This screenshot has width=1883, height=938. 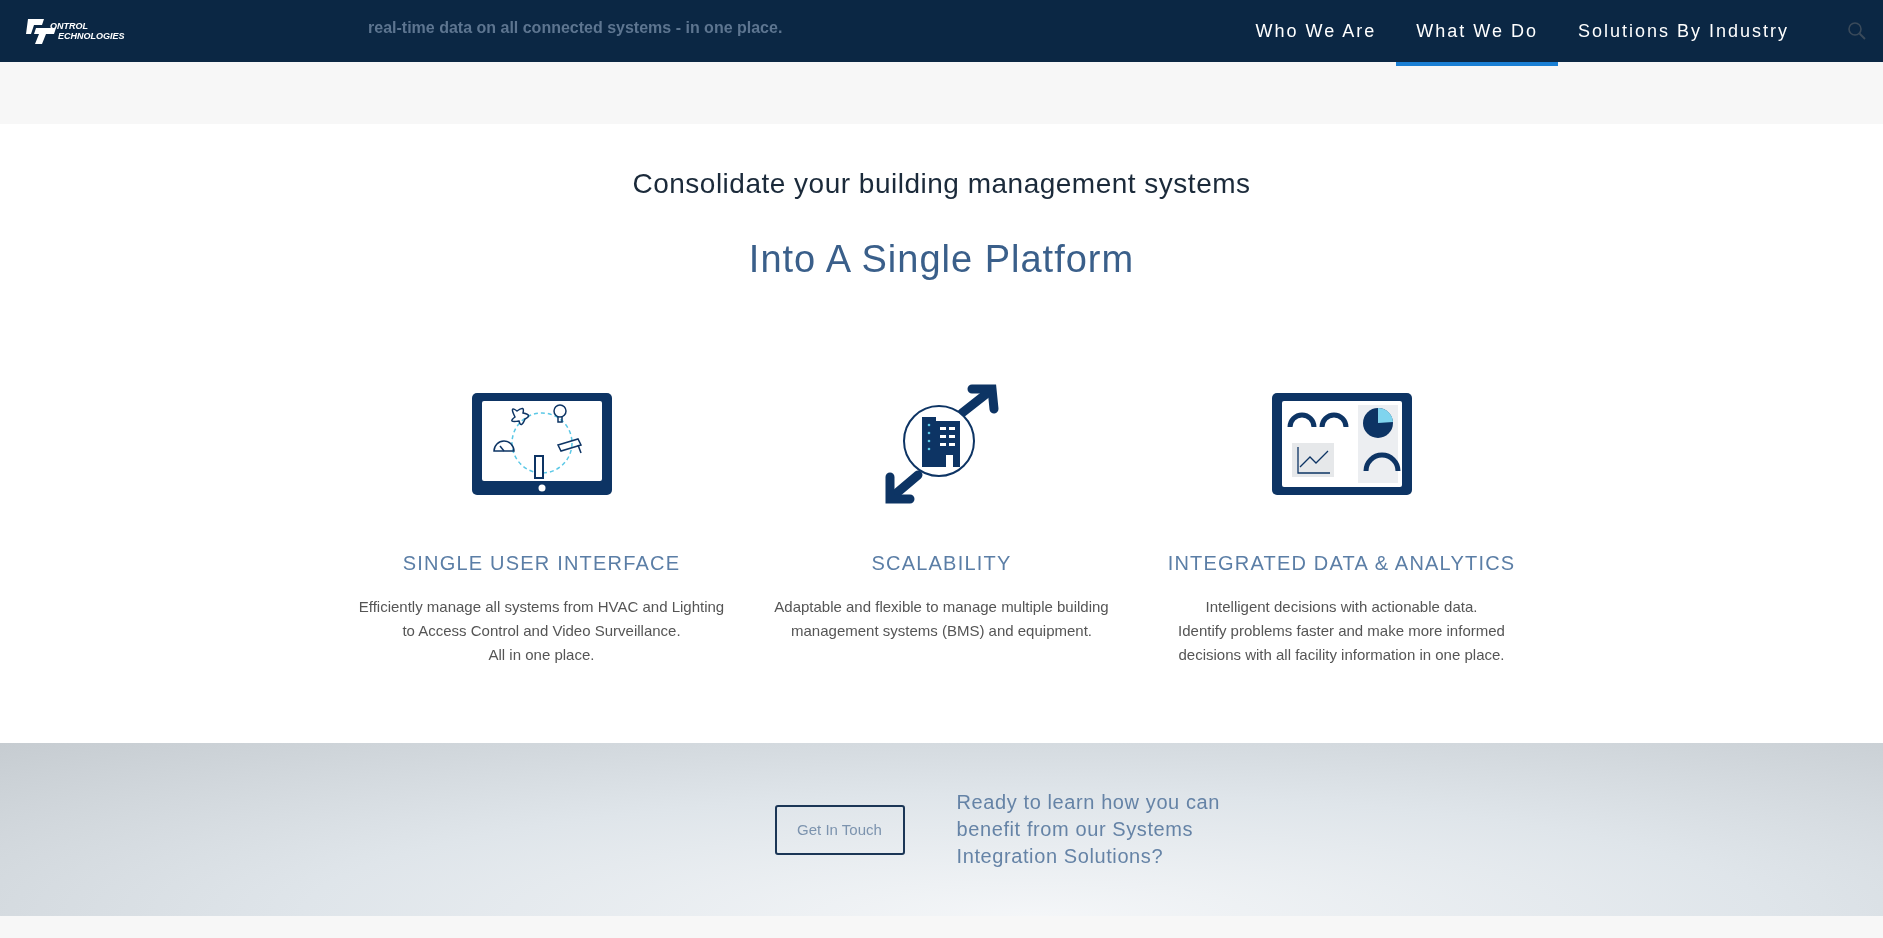 I want to click on nav-link: Who We Are, so click(x=1316, y=33).